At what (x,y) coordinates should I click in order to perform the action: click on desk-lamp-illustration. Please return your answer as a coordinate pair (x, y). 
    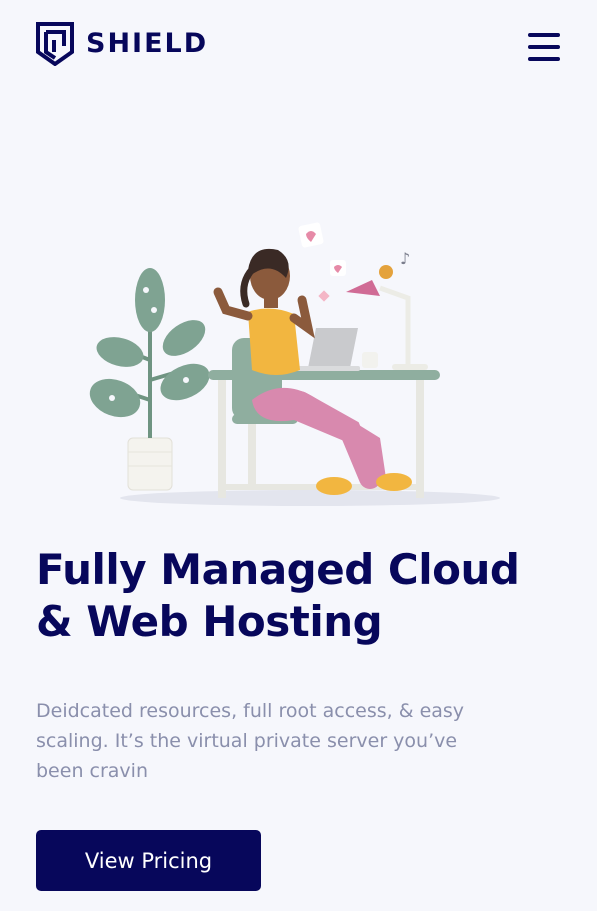
    Looking at the image, I should click on (387, 317).